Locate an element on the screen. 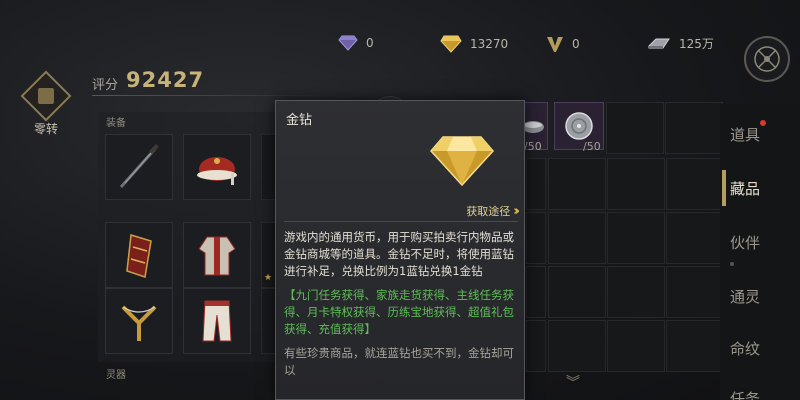 This screenshot has height=400, width=800. mirror-icon is located at coordinates (579, 126).